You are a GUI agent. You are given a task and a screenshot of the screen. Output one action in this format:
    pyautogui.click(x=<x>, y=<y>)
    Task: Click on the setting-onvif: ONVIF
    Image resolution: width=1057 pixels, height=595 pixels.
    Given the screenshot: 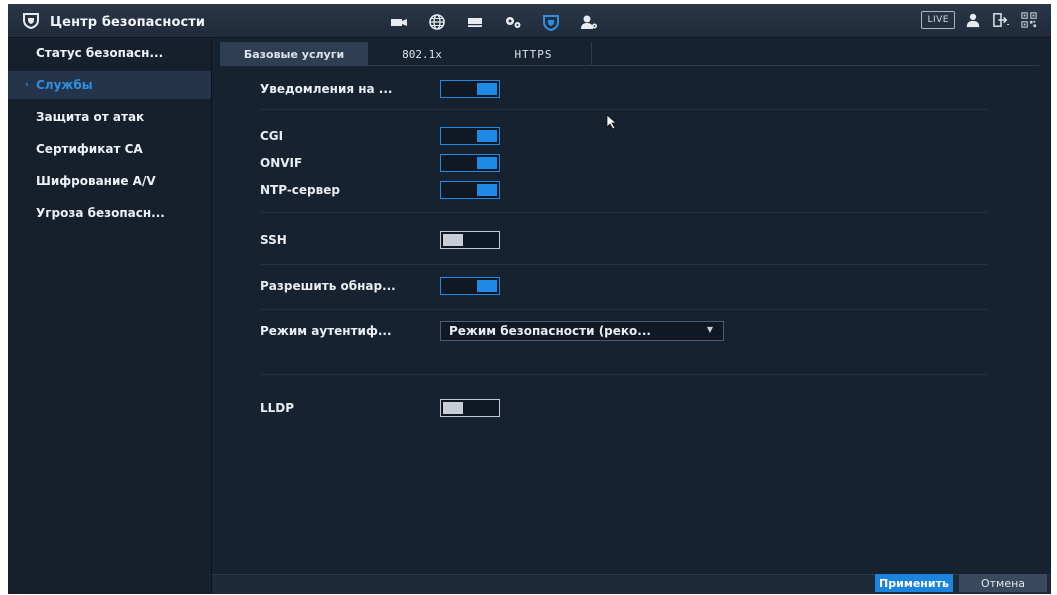 What is the action you would take?
    pyautogui.click(x=380, y=163)
    